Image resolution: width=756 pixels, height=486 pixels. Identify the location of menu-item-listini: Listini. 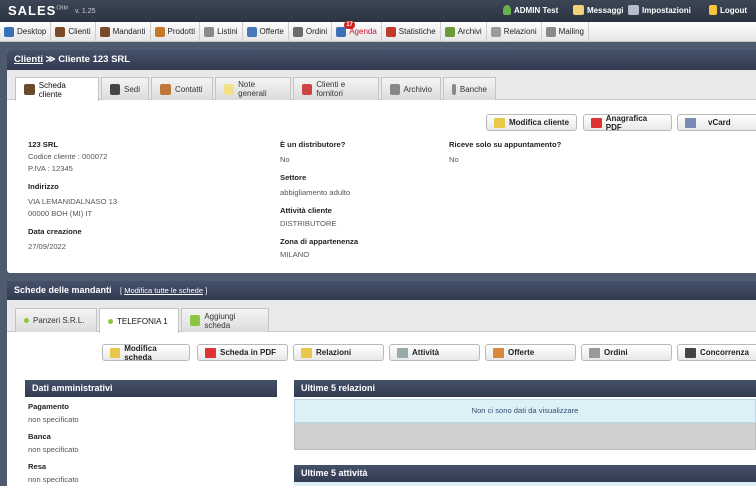
(221, 31).